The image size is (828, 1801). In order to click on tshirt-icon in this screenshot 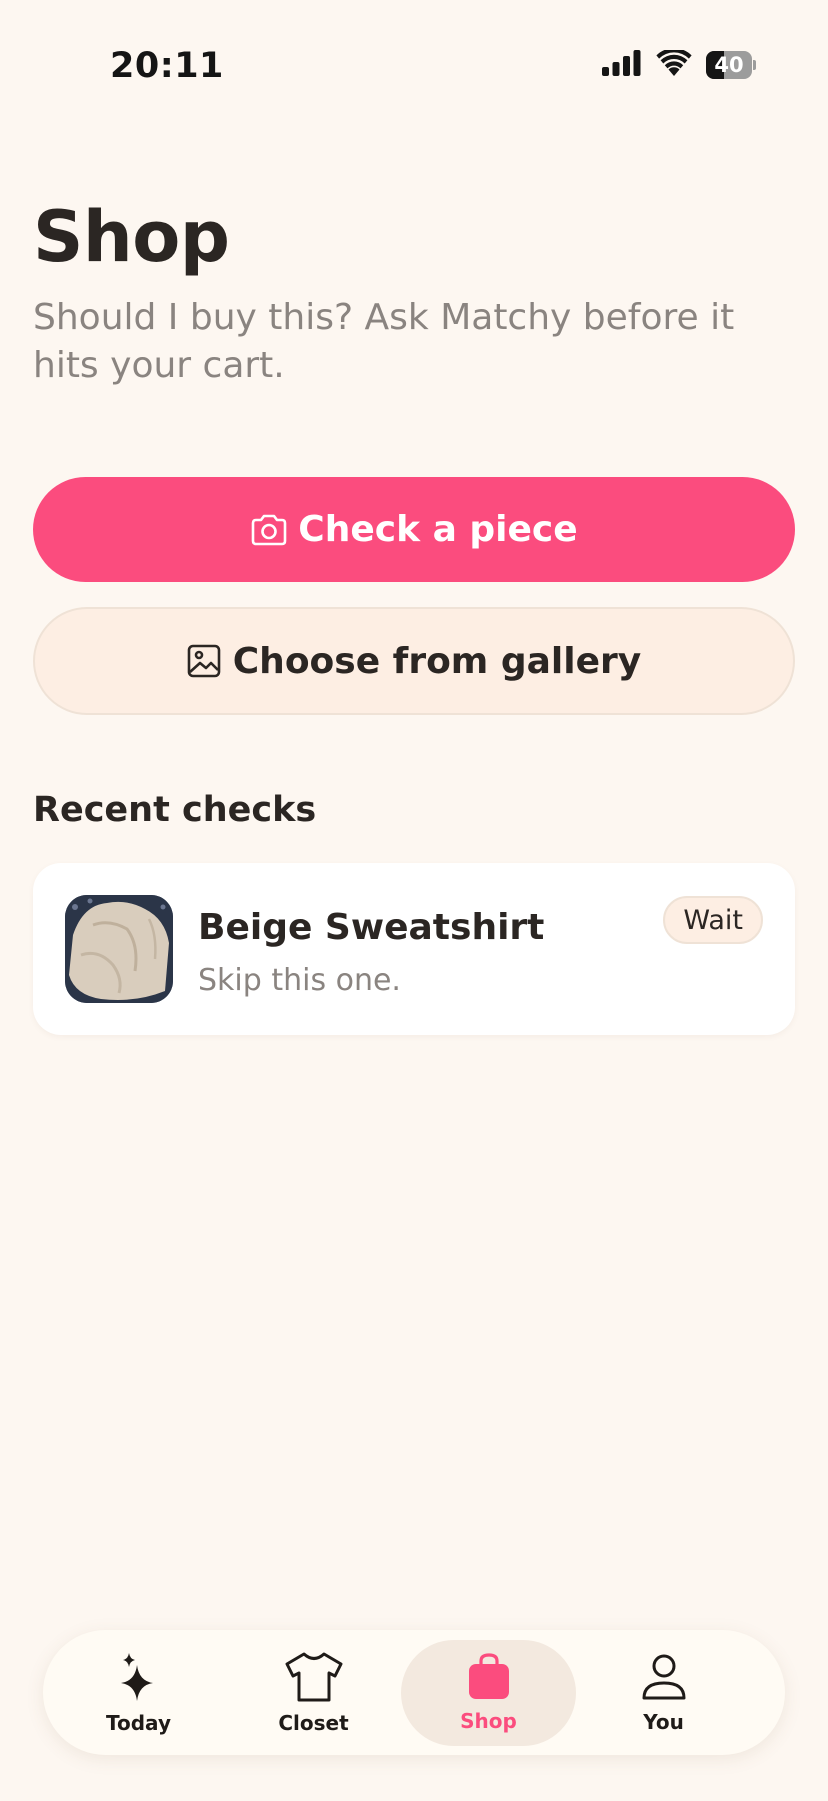, I will do `click(314, 1679)`.